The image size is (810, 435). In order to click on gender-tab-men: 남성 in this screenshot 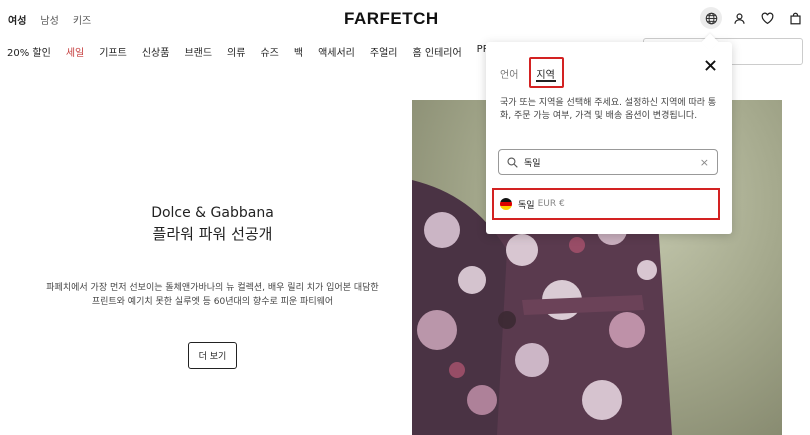, I will do `click(49, 19)`.